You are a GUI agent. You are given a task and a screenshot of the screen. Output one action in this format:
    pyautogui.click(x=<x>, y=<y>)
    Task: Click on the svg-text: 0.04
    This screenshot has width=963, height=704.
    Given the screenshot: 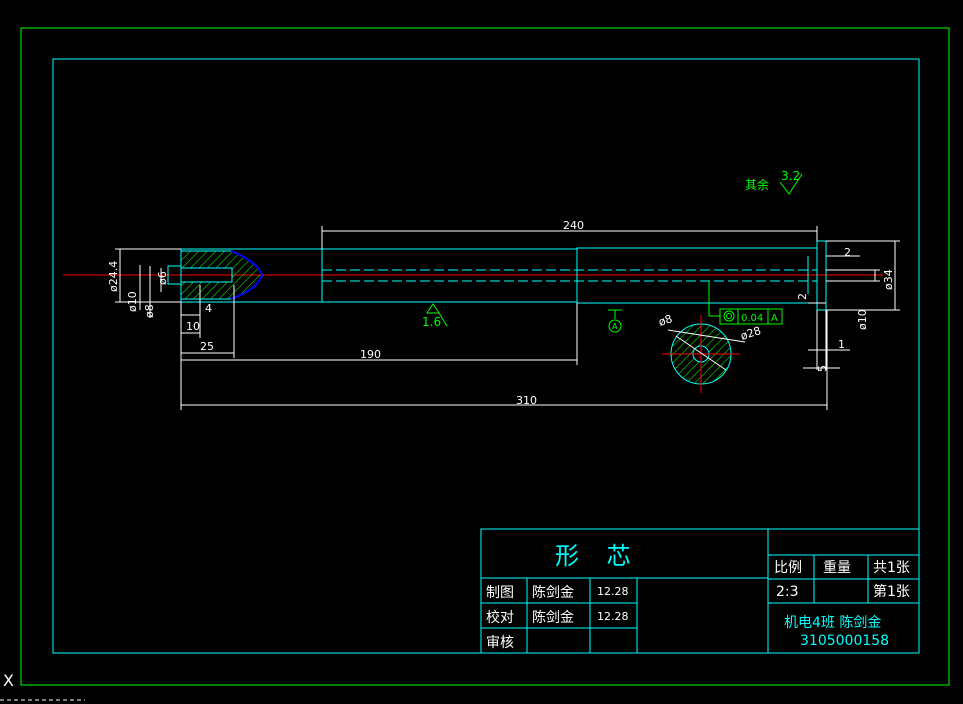 What is the action you would take?
    pyautogui.click(x=752, y=318)
    